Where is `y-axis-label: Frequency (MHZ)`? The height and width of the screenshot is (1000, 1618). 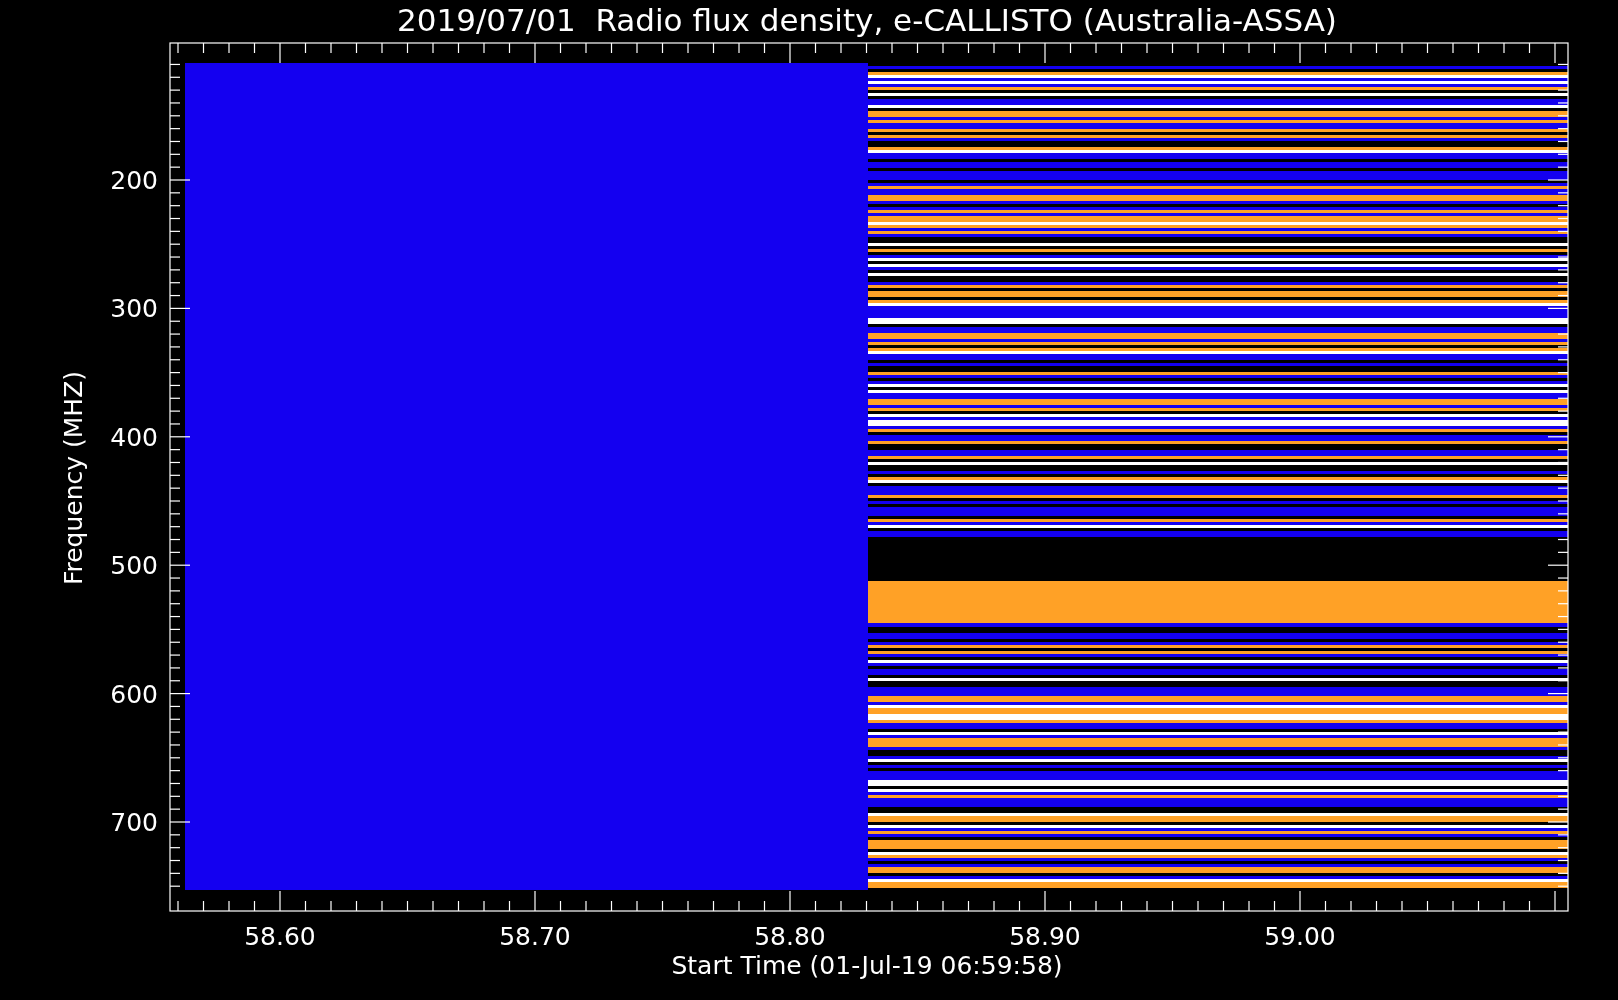
y-axis-label: Frequency (MHZ) is located at coordinates (73, 478).